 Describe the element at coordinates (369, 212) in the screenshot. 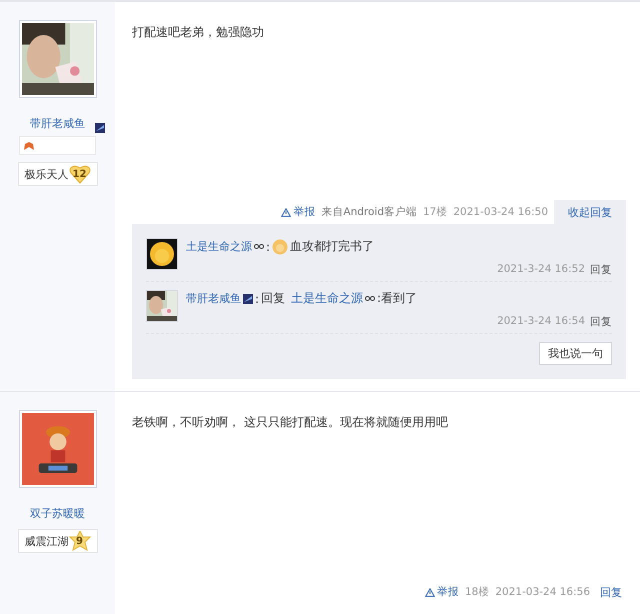

I see `source-text: 来自Android客户端` at that location.